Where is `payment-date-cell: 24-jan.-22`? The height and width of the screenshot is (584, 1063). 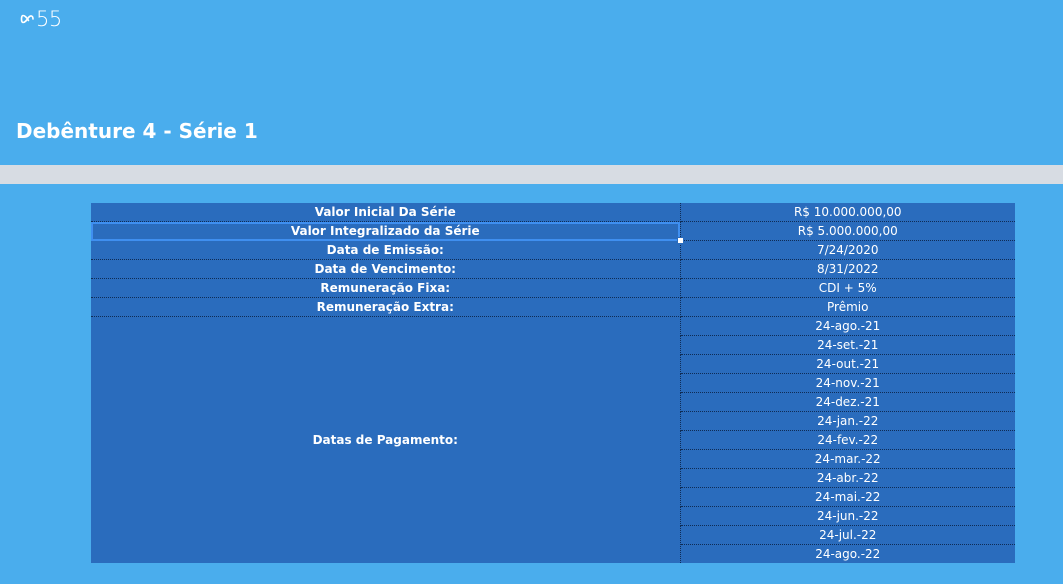 payment-date-cell: 24-jan.-22 is located at coordinates (847, 421).